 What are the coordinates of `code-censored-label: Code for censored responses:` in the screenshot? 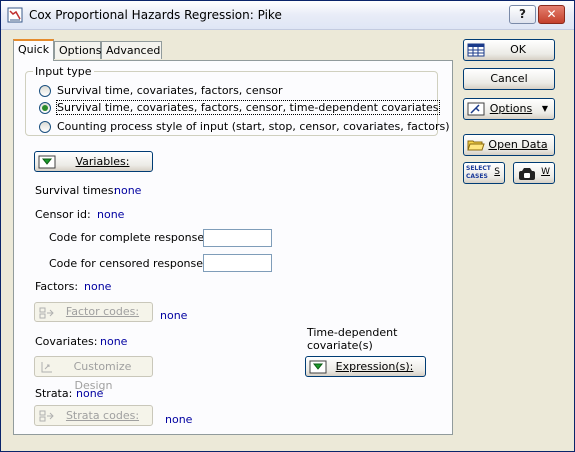 It's located at (131, 263).